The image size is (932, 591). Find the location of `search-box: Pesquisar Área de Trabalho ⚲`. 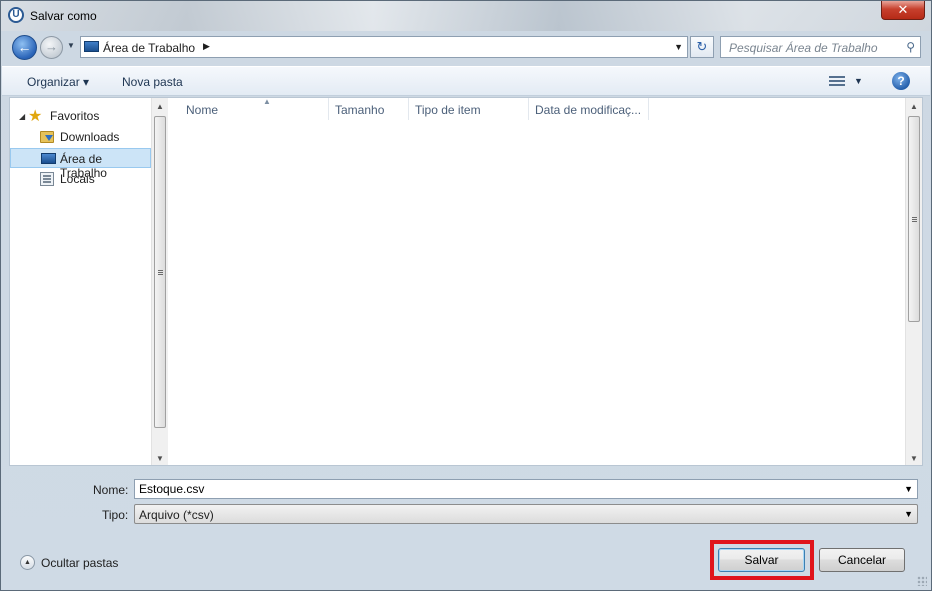

search-box: Pesquisar Área de Trabalho ⚲ is located at coordinates (820, 47).